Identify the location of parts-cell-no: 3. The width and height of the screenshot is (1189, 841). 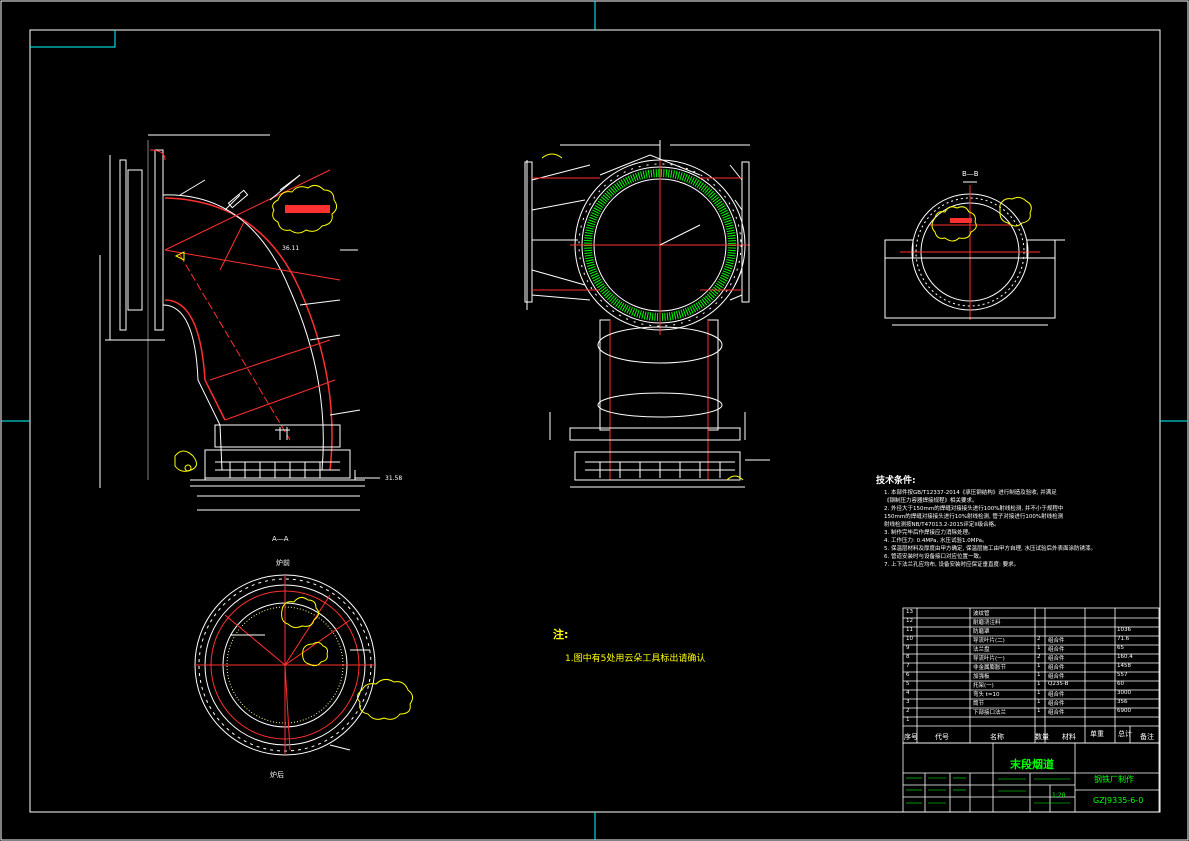
(908, 702).